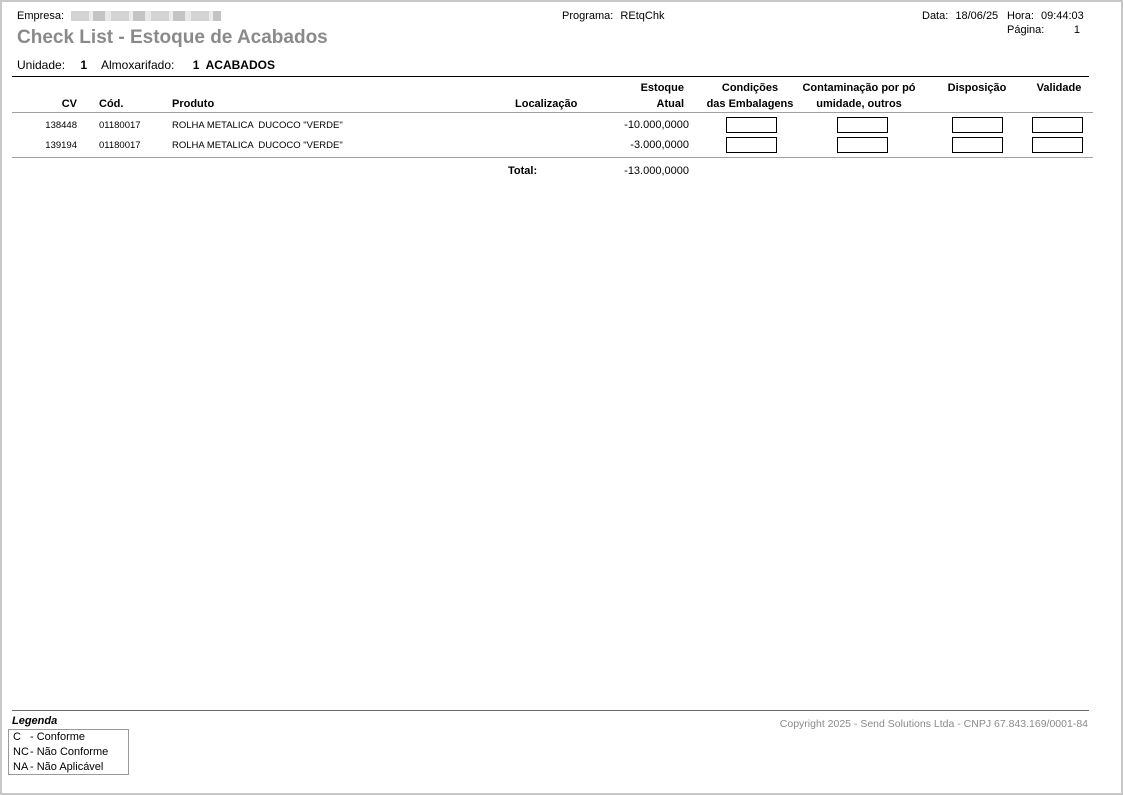  I want to click on hora-field: Hora: 09:44:03, so click(1045, 16).